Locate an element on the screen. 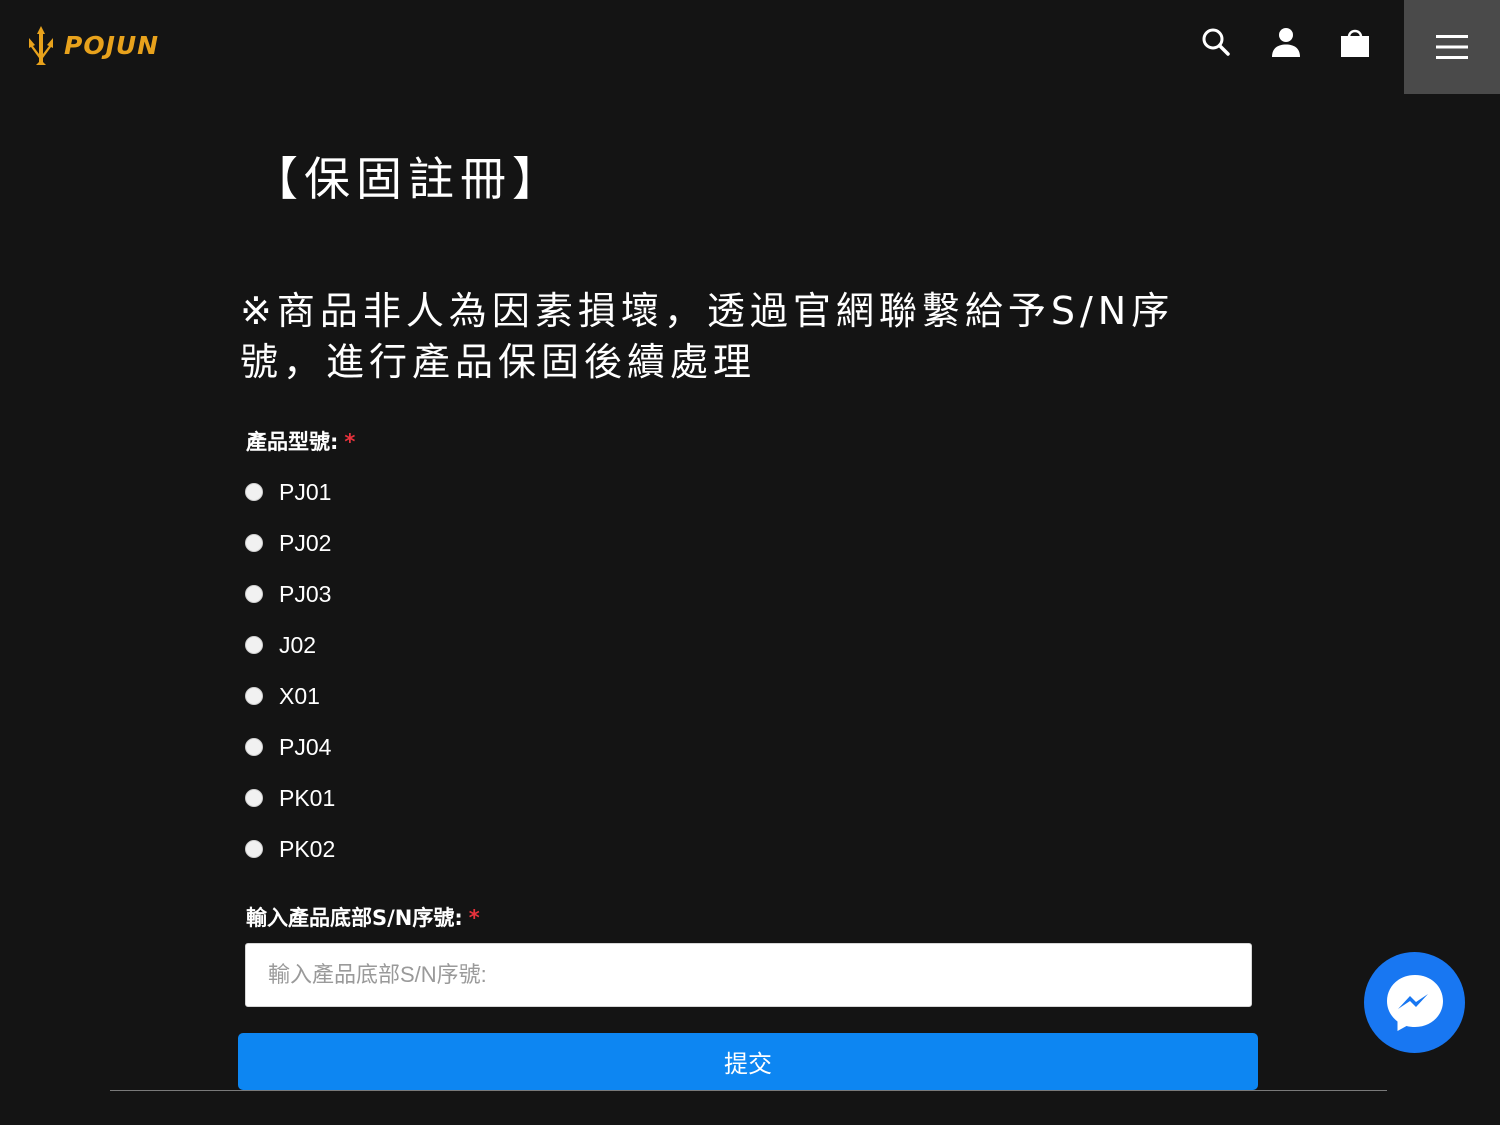 The width and height of the screenshot is (1500, 1125). model-option-label: PJ03 is located at coordinates (305, 593).